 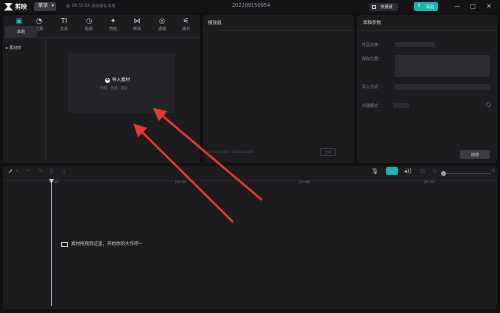 I want to click on tab-filter: ◎ 滤镜, so click(x=162, y=25).